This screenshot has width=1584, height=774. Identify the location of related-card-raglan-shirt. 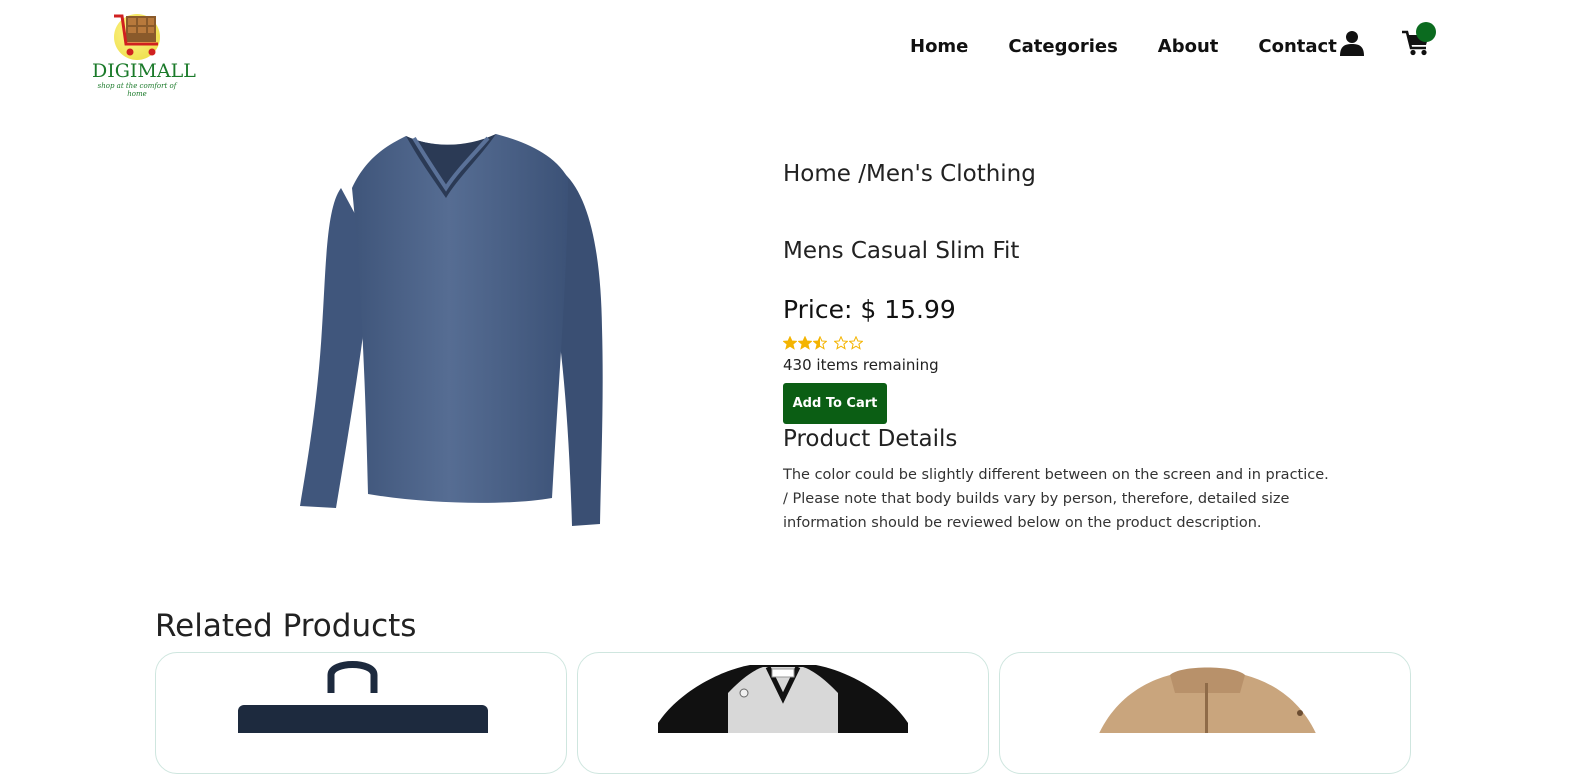
(783, 713).